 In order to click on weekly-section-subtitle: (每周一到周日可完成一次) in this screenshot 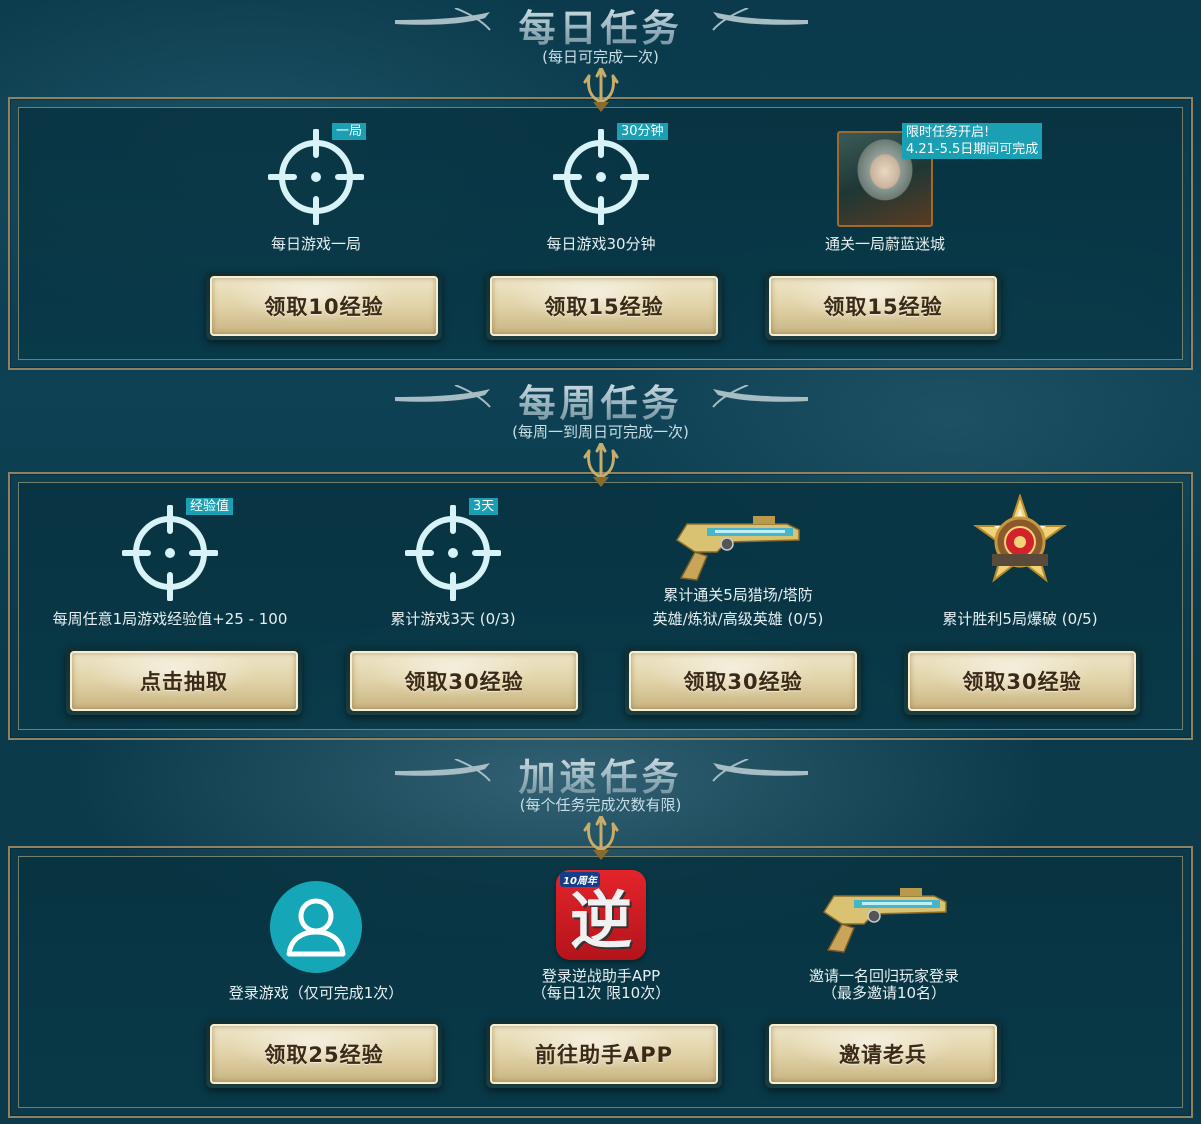, I will do `click(600, 432)`.